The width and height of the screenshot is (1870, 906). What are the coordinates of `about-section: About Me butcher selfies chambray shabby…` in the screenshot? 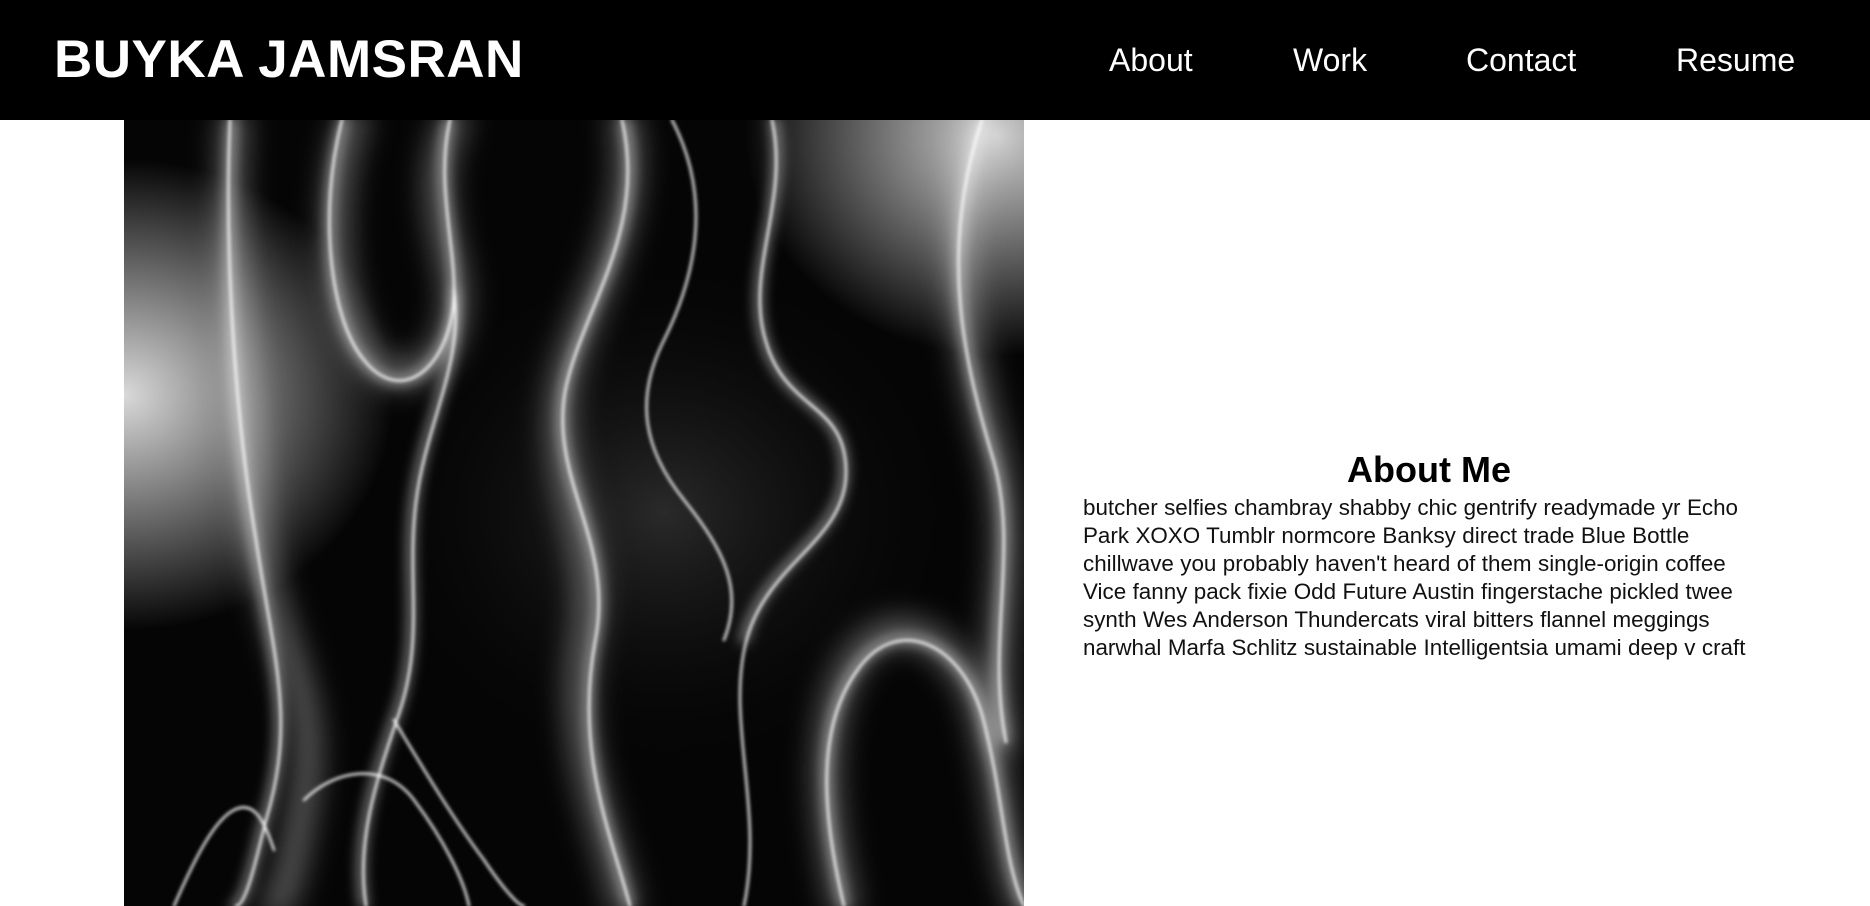 It's located at (1429, 555).